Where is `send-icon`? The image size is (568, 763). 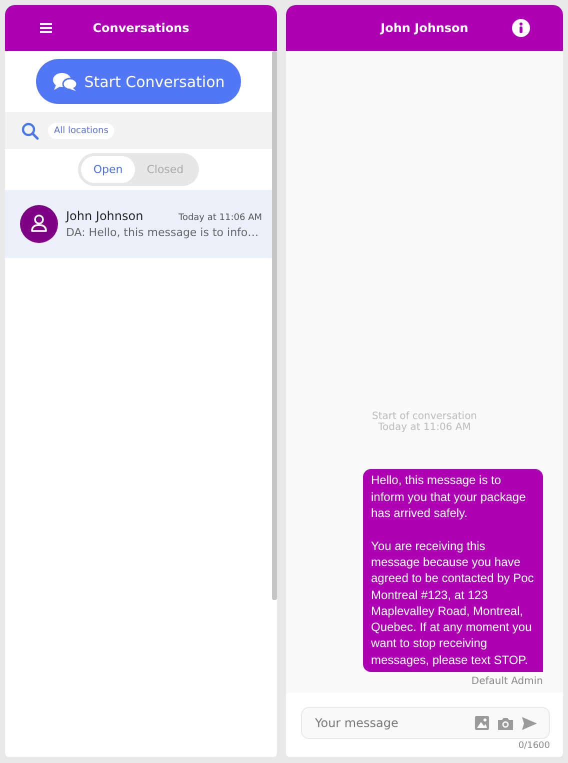 send-icon is located at coordinates (529, 723).